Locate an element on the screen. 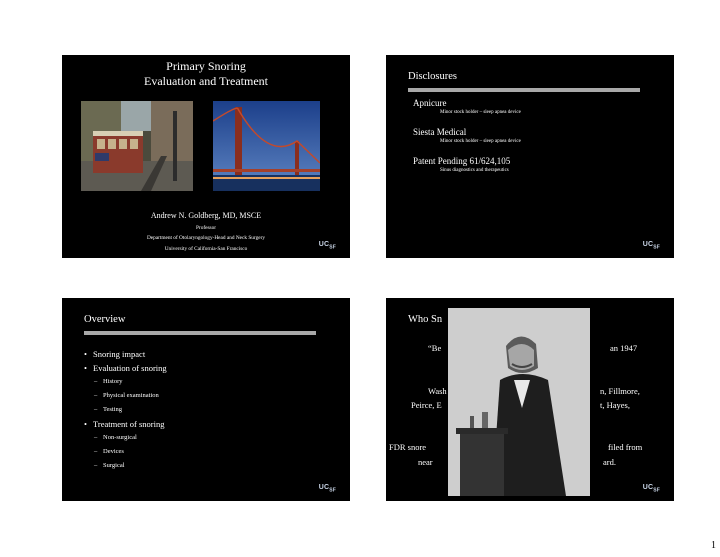 This screenshot has width=720, height=557. disclosure-heading: Apnicure is located at coordinates (430, 103).